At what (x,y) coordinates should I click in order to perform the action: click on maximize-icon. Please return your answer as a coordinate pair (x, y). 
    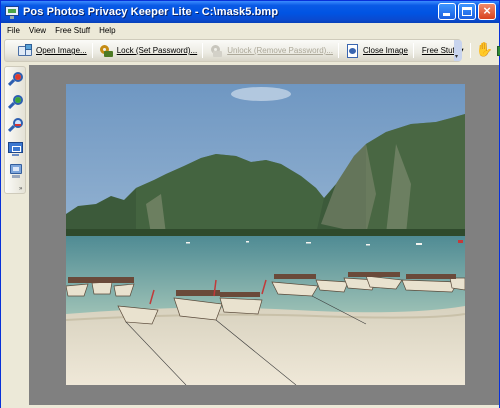
    Looking at the image, I should click on (467, 11).